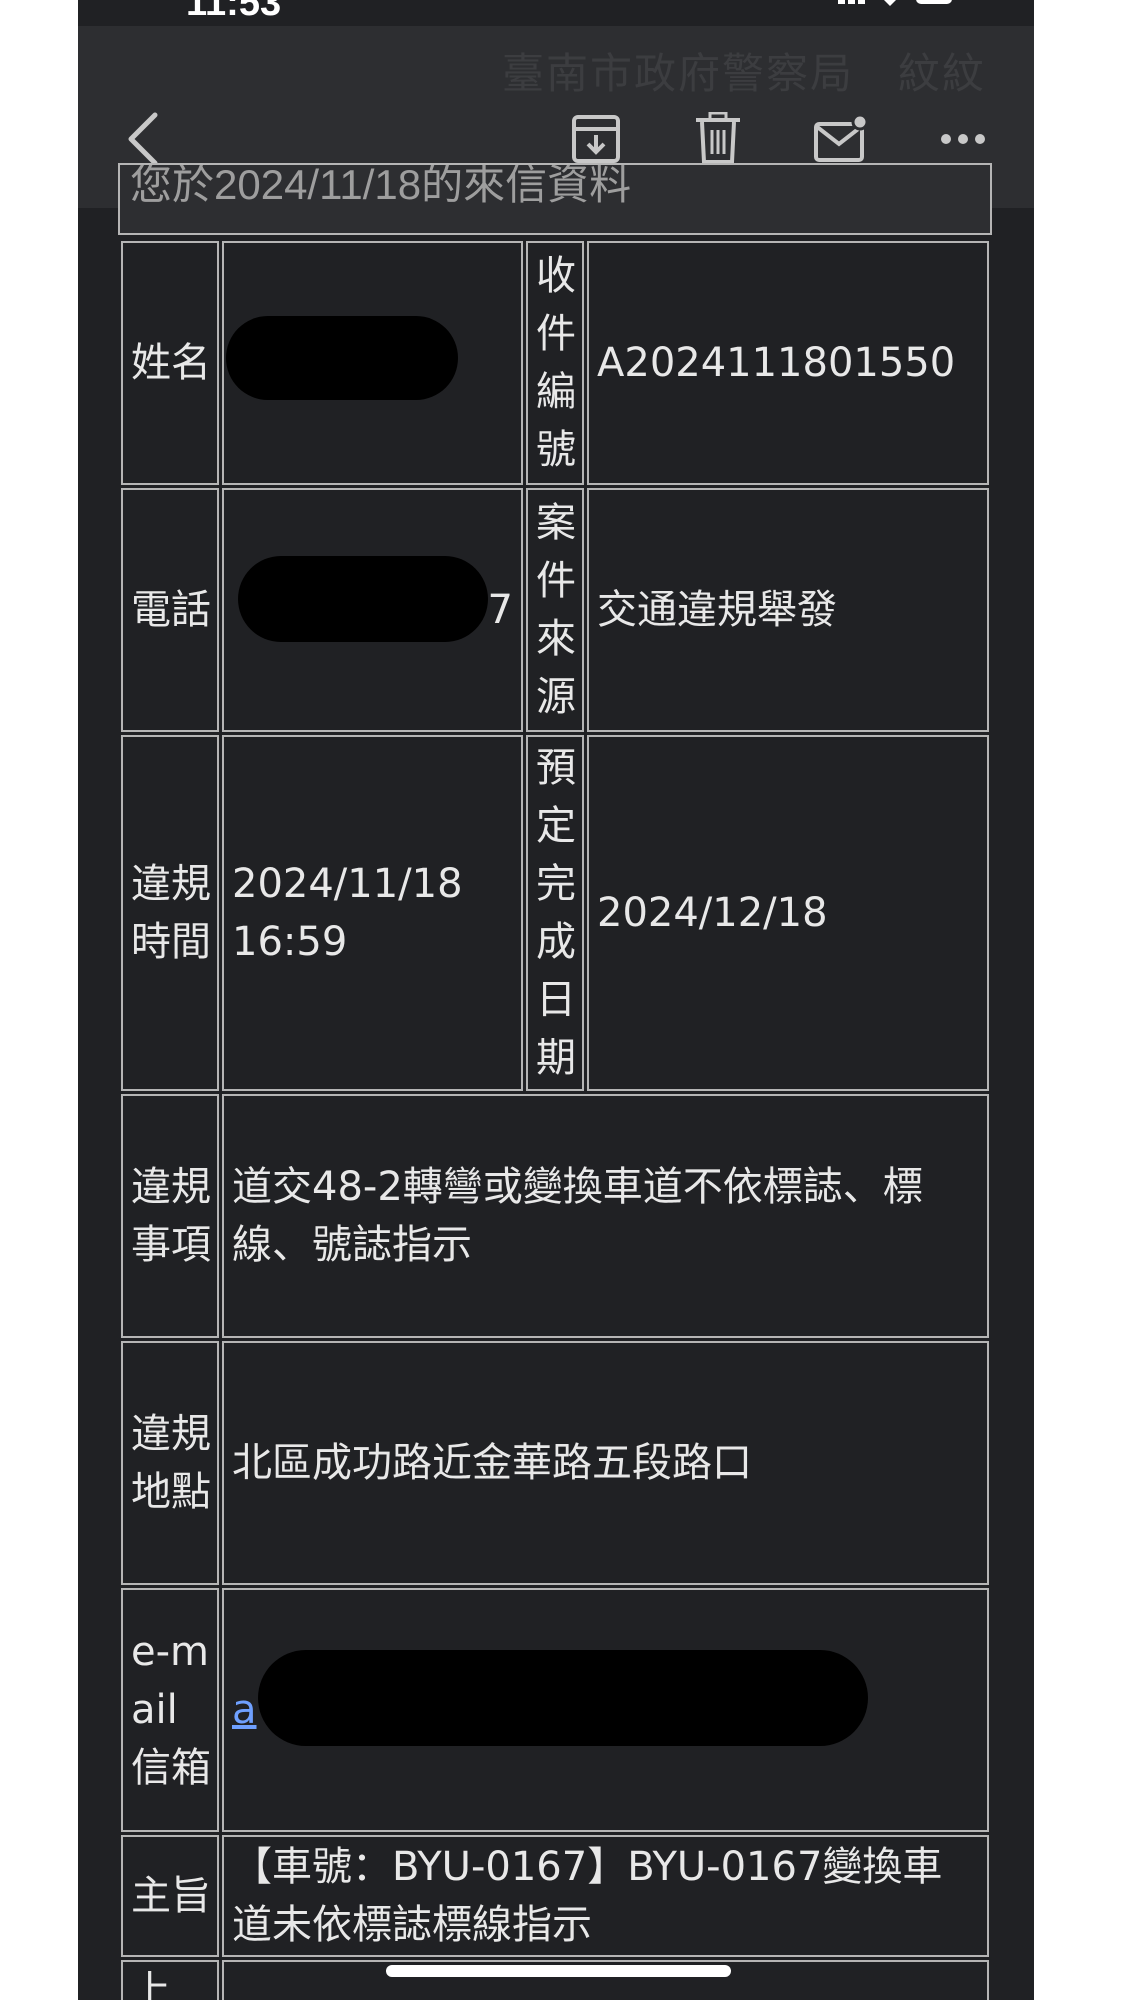 This screenshot has width=1125, height=2000. What do you see at coordinates (963, 139) in the screenshot?
I see `more-icon` at bounding box center [963, 139].